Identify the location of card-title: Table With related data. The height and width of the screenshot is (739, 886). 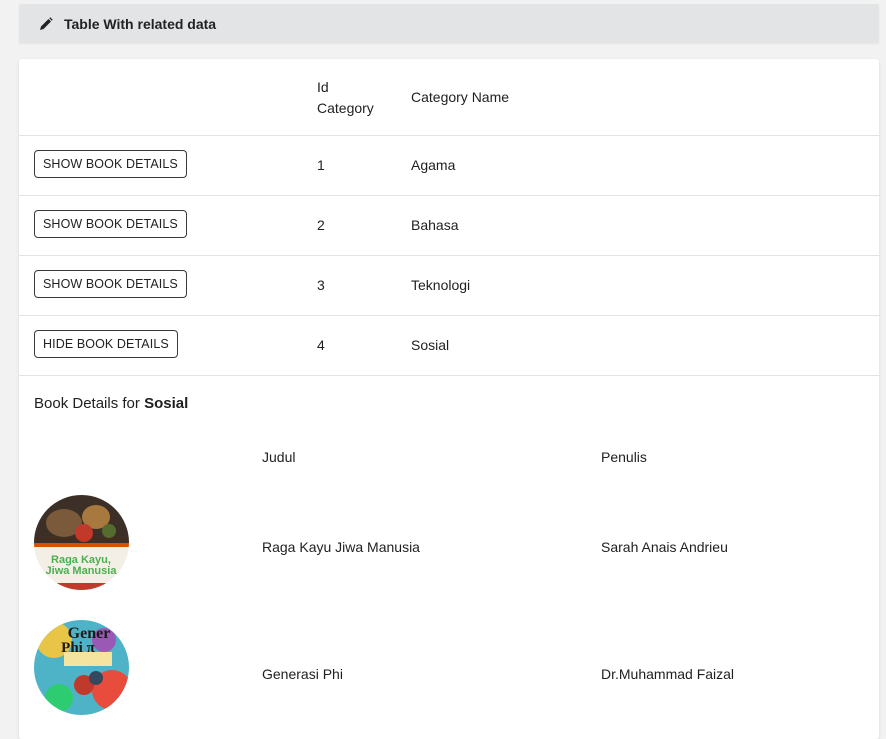
(140, 23).